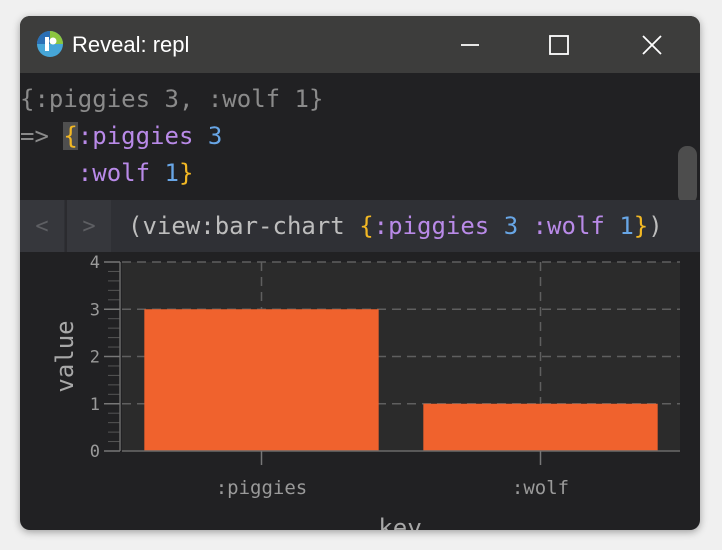 Image resolution: width=722 pixels, height=550 pixels. What do you see at coordinates (215, 136) in the screenshot?
I see `result-value: 3` at bounding box center [215, 136].